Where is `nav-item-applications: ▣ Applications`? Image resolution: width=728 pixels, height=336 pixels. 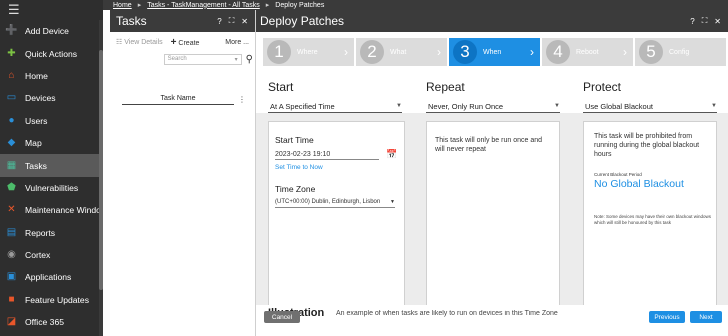 nav-item-applications: ▣ Applications is located at coordinates (51, 277).